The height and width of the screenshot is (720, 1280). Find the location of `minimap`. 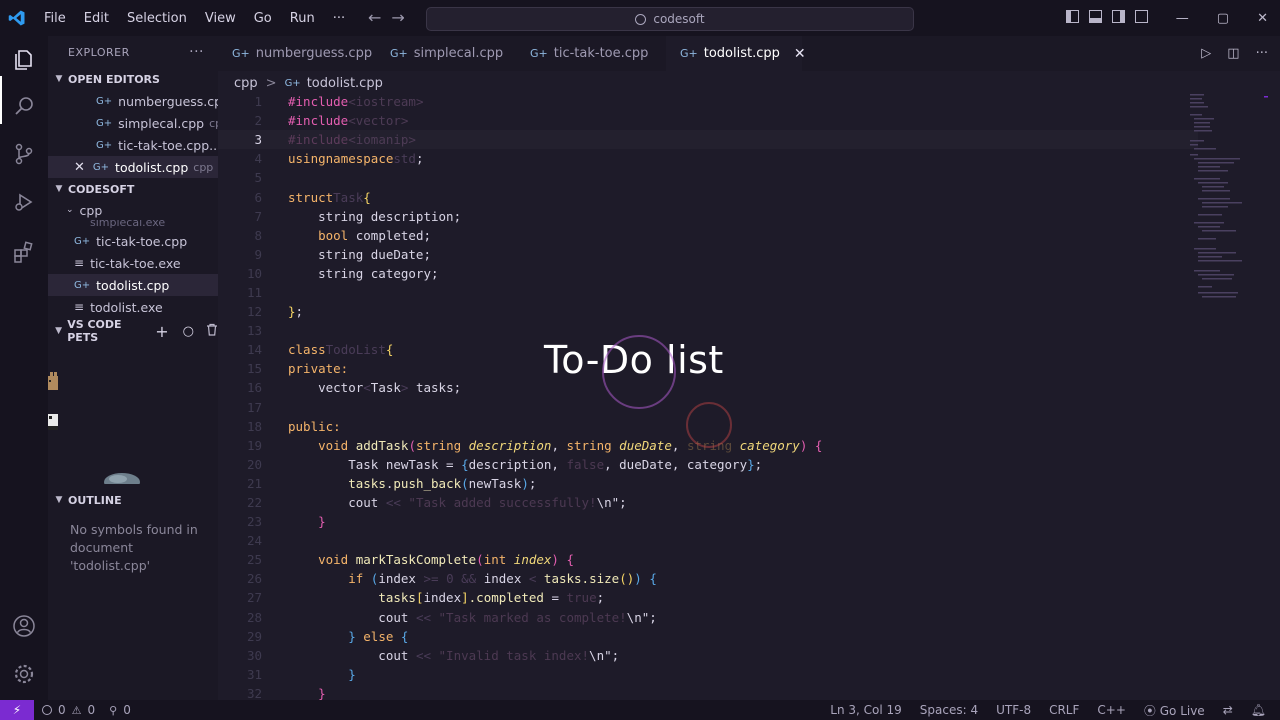

minimap is located at coordinates (1228, 212).